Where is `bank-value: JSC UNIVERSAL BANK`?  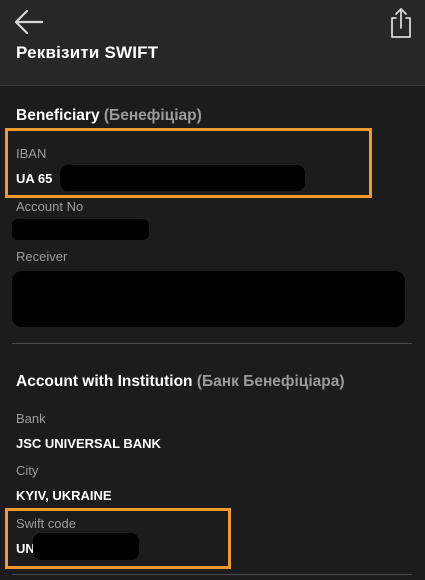 bank-value: JSC UNIVERSAL BANK is located at coordinates (88, 443).